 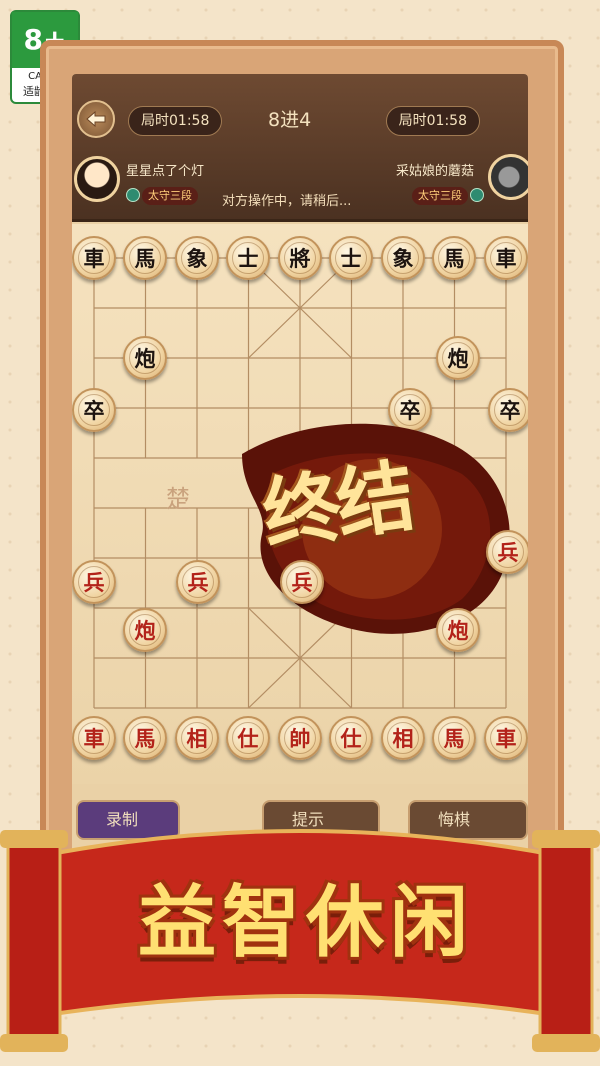 I want to click on back-arrow-icon, so click(x=96, y=119).